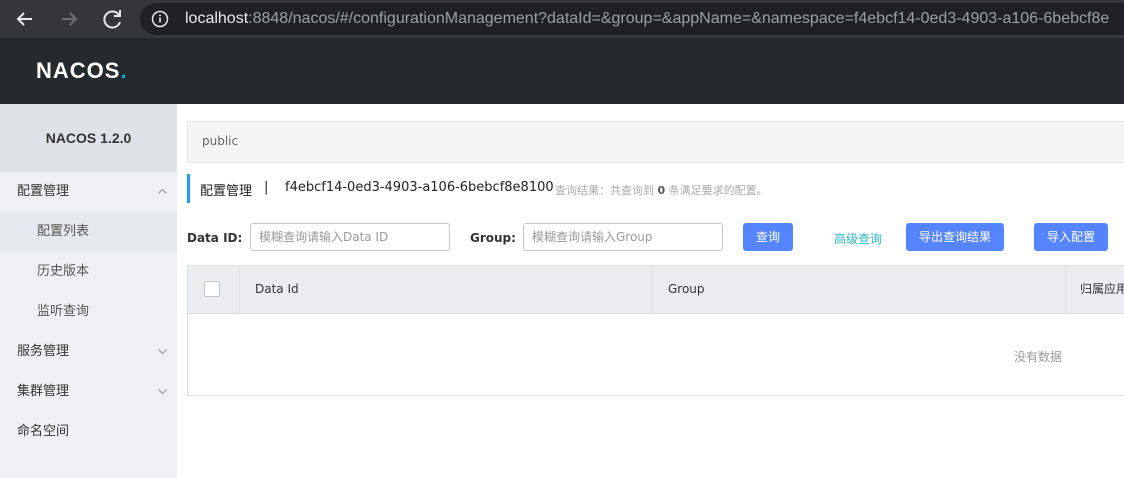  Describe the element at coordinates (955, 237) in the screenshot. I see `export-results-button: 导出查询结果` at that location.